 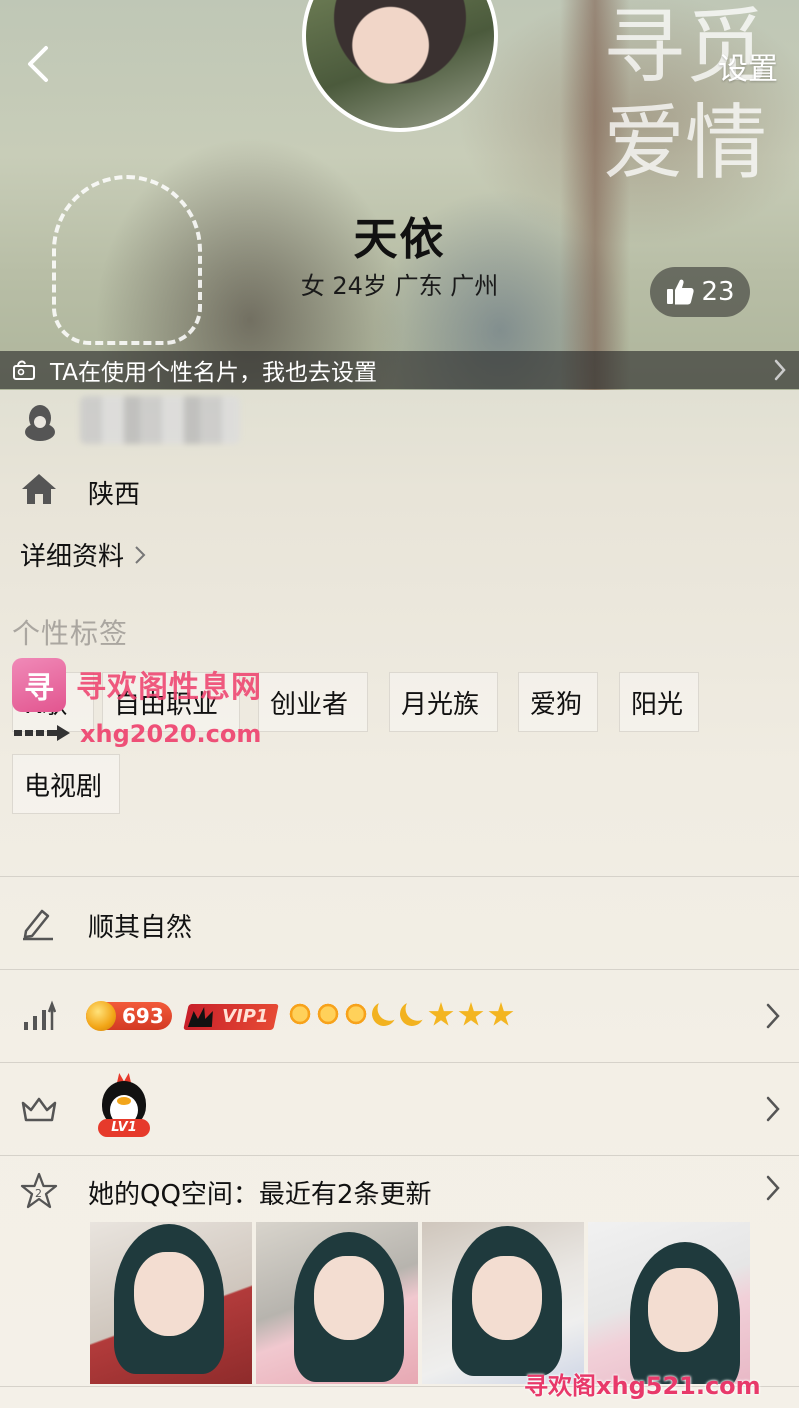 I want to click on banner-text: TA在使用个性名片，我也去设置, so click(x=213, y=373).